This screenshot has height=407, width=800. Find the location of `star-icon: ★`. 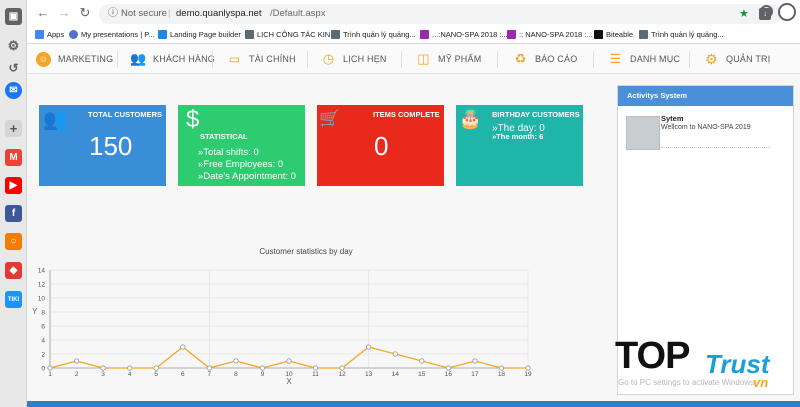

star-icon: ★ is located at coordinates (744, 14).